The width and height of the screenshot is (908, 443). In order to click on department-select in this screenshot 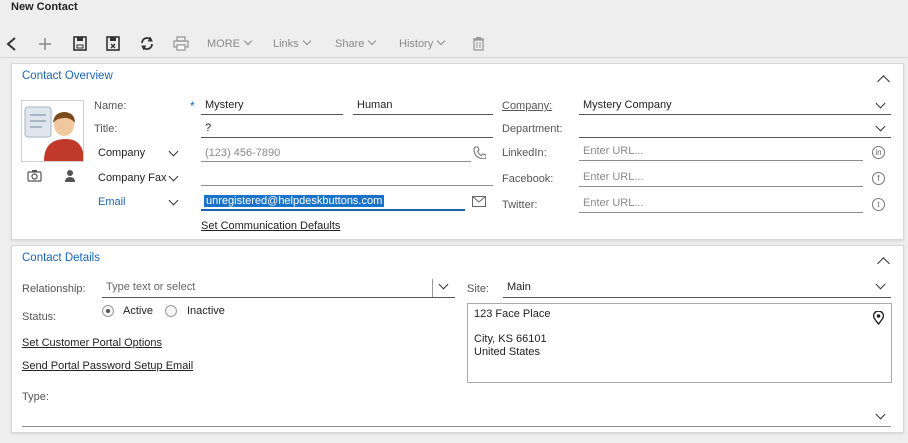, I will do `click(735, 129)`.